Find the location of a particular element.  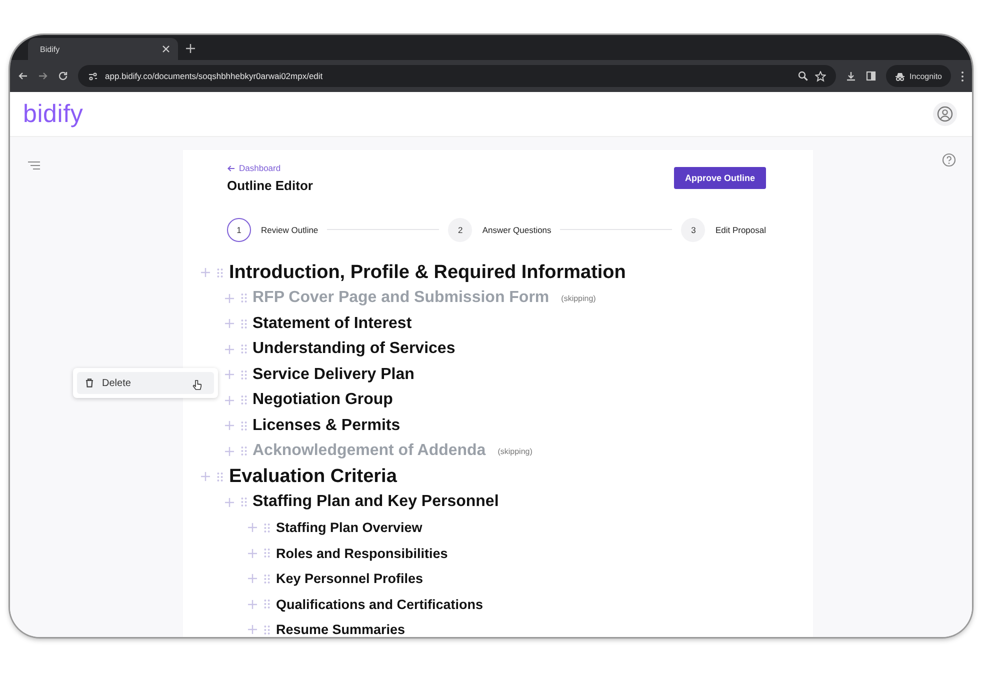

bookmark-star-icon is located at coordinates (820, 76).